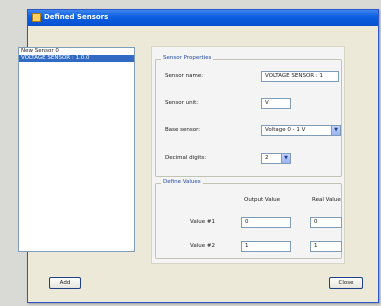 This screenshot has height=306, width=381. What do you see at coordinates (202, 246) in the screenshot?
I see `value-2-label: Value #2` at bounding box center [202, 246].